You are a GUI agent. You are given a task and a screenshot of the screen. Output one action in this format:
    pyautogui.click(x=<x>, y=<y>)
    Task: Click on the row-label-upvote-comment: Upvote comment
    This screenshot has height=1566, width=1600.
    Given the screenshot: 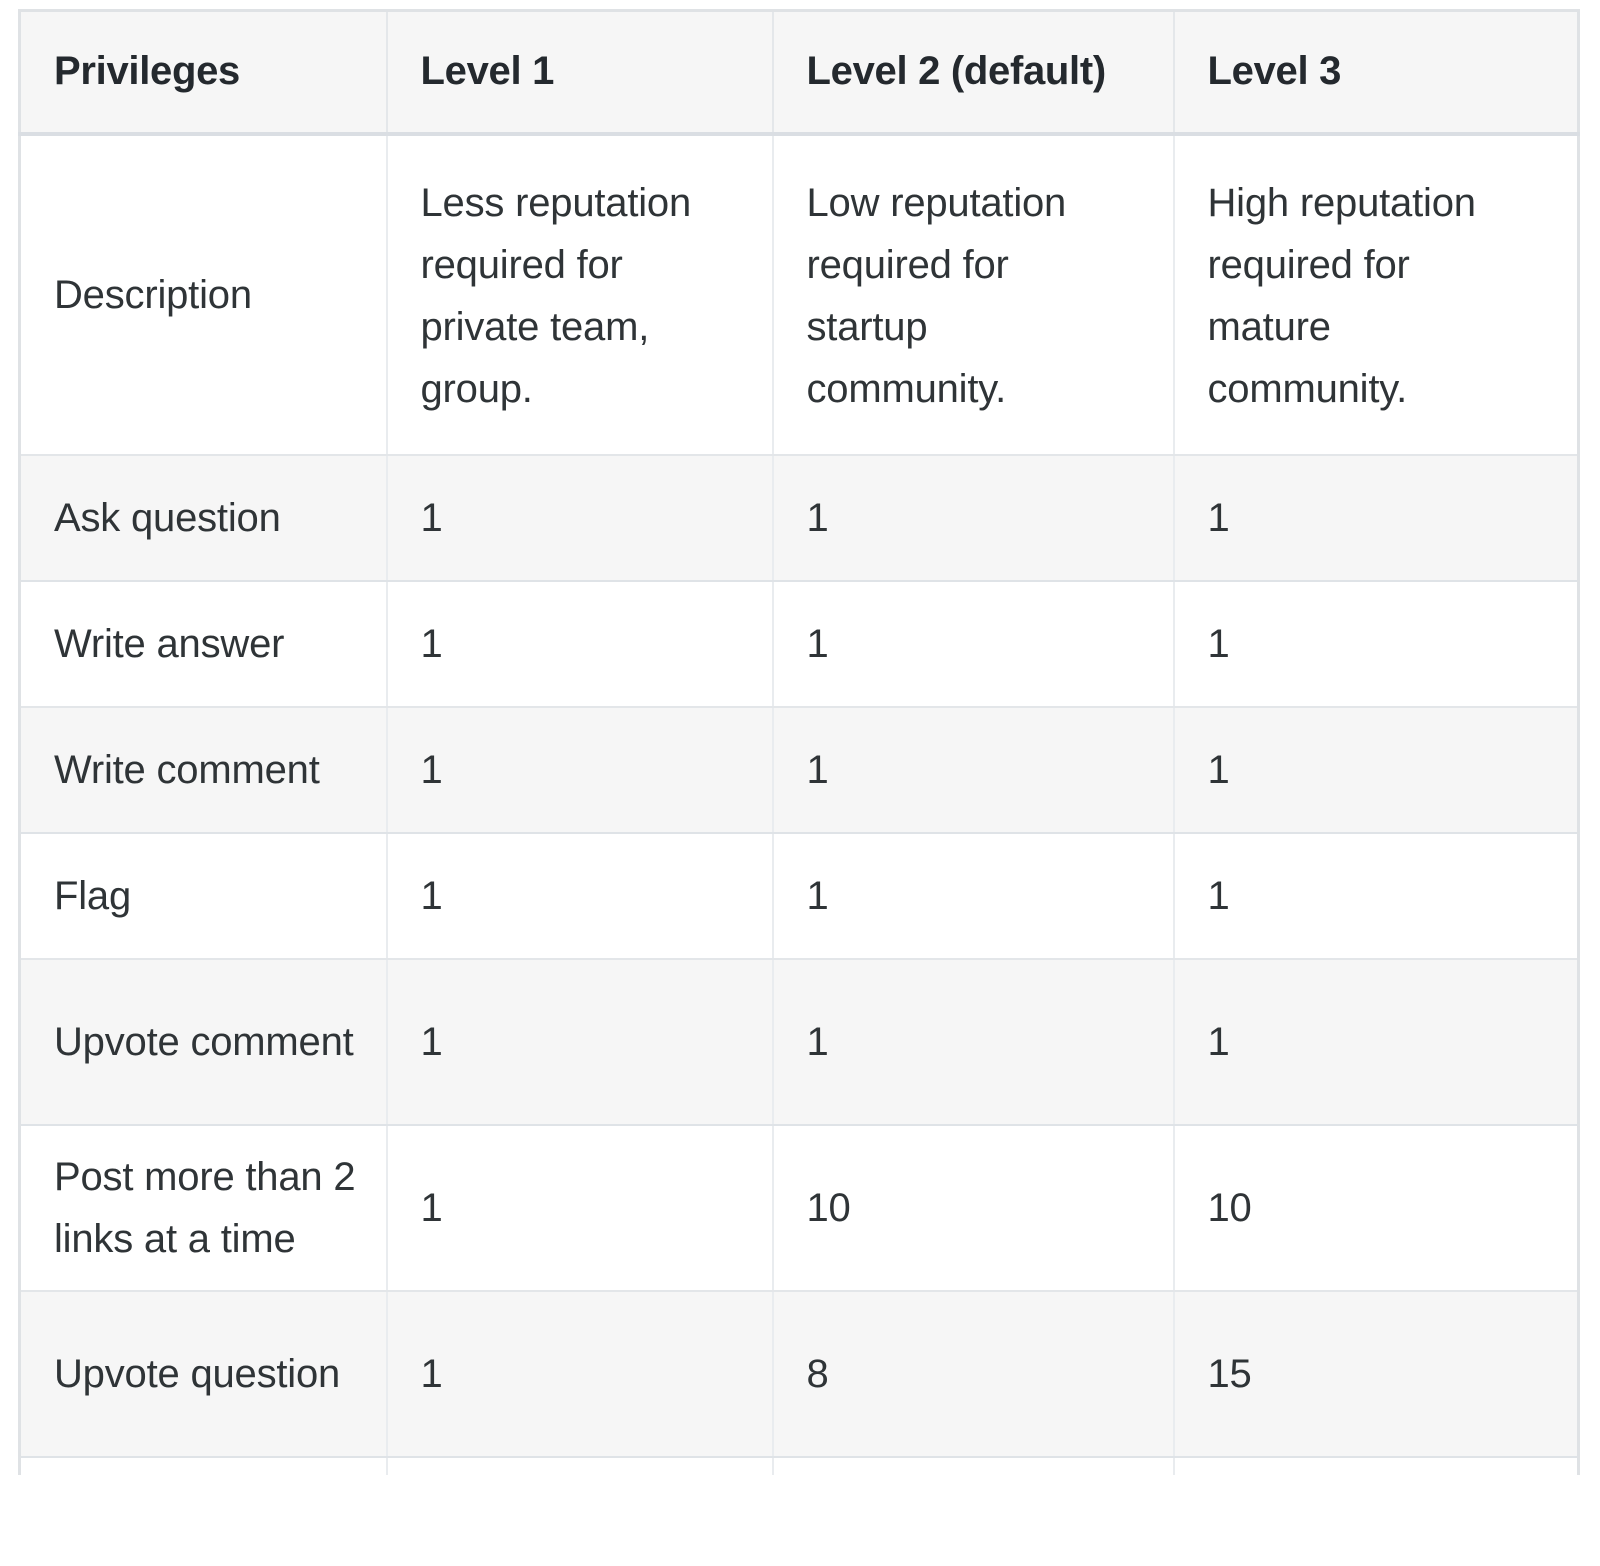 What is the action you would take?
    pyautogui.click(x=203, y=1042)
    